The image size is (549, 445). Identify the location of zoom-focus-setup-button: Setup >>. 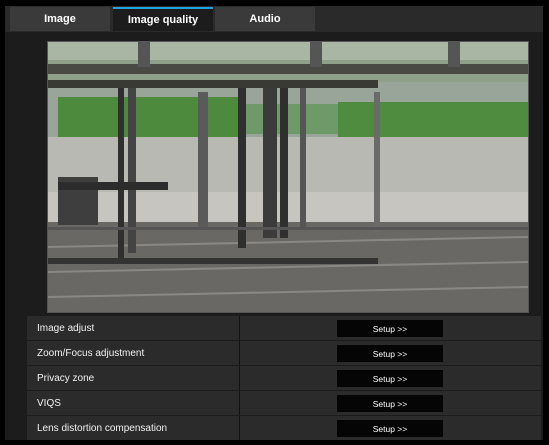
(390, 353).